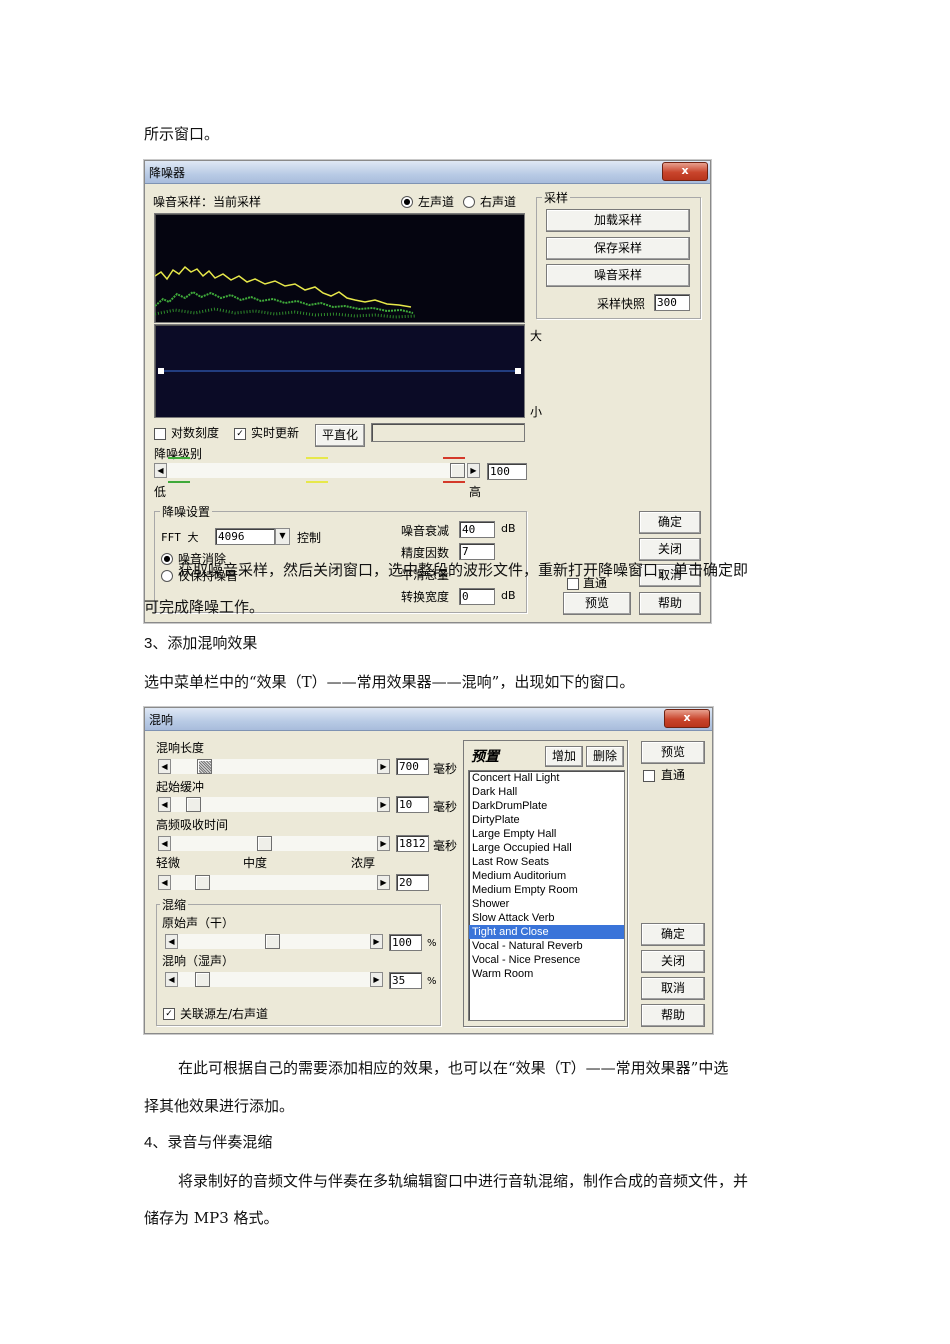 Image resolution: width=950 pixels, height=1344 pixels. What do you see at coordinates (546, 960) in the screenshot?
I see `preset-item: Vocal - Nice Presence` at bounding box center [546, 960].